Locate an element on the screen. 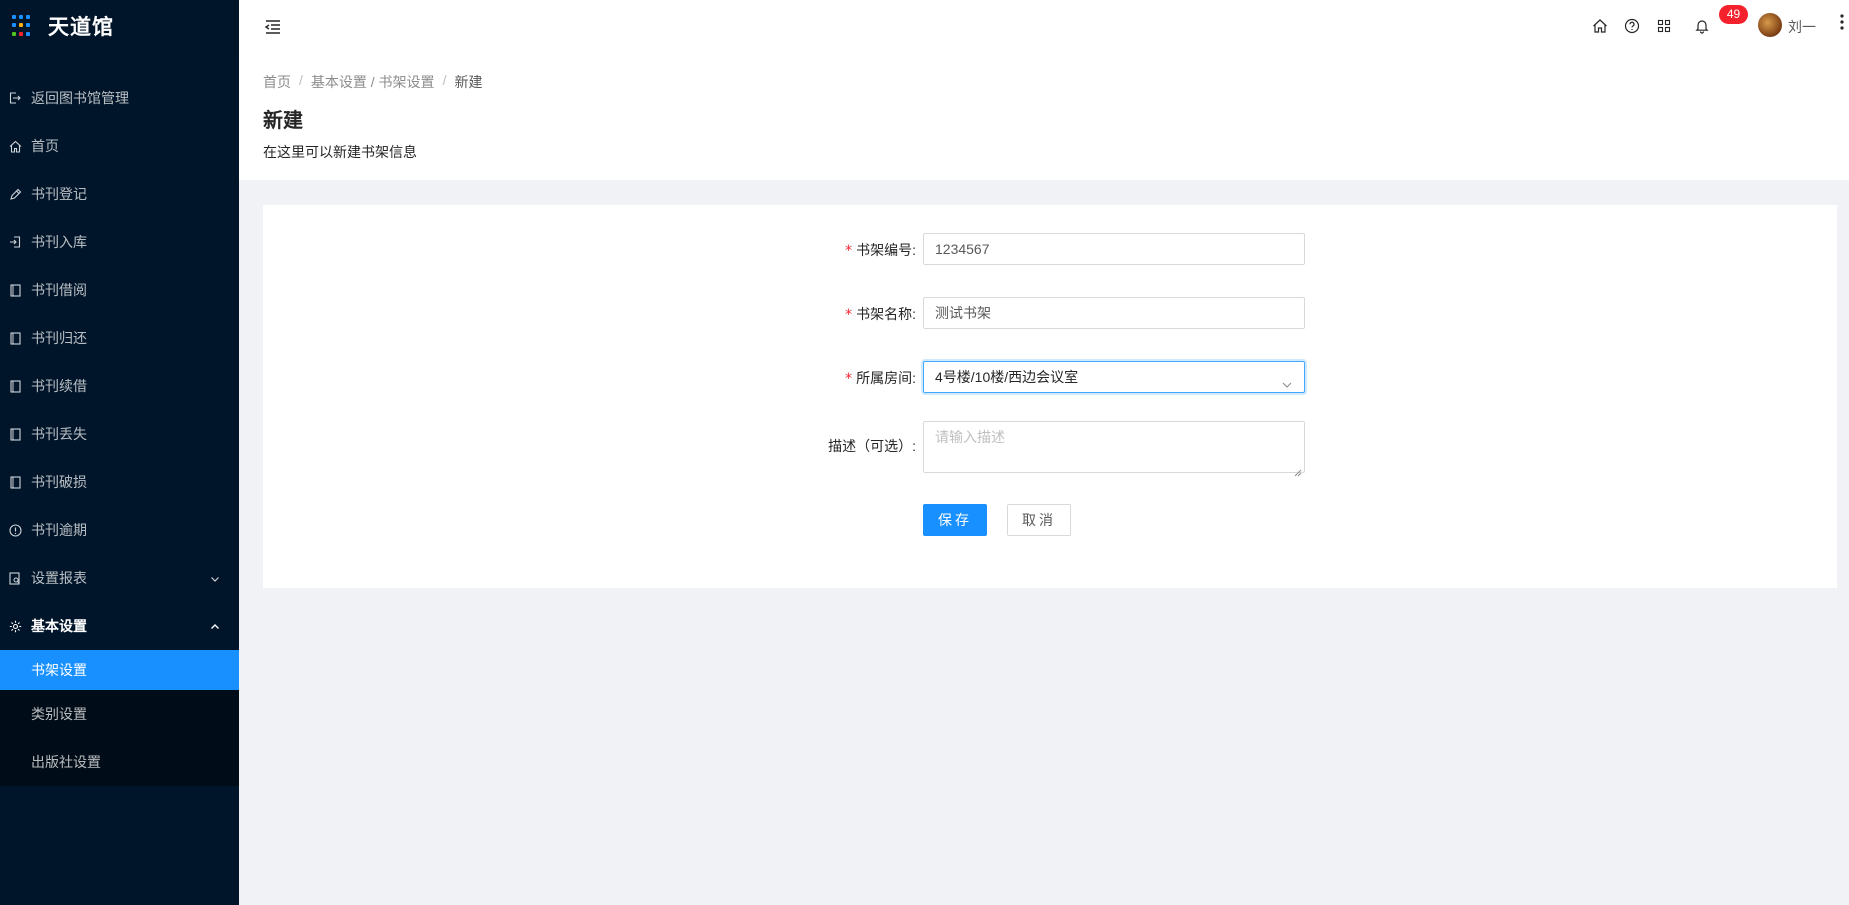  sidebar-item-publisher-settings: 出版社设置 is located at coordinates (119, 762).